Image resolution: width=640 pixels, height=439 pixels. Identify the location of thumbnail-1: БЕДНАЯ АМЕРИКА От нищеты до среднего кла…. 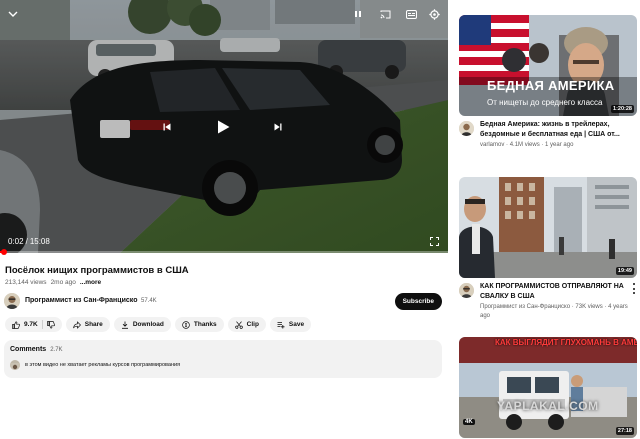
(548, 65).